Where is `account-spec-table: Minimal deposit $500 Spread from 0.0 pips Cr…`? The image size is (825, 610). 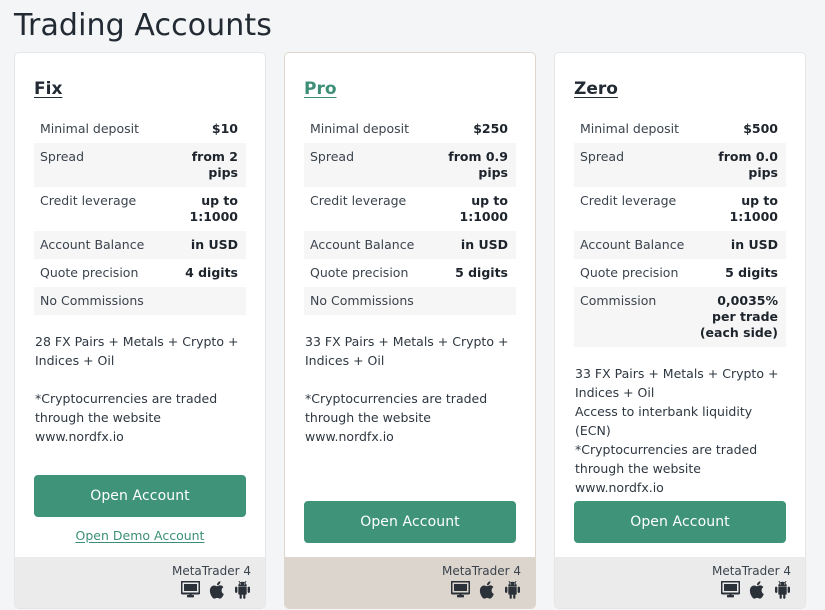 account-spec-table: Minimal deposit $500 Spread from 0.0 pips Cr… is located at coordinates (680, 231).